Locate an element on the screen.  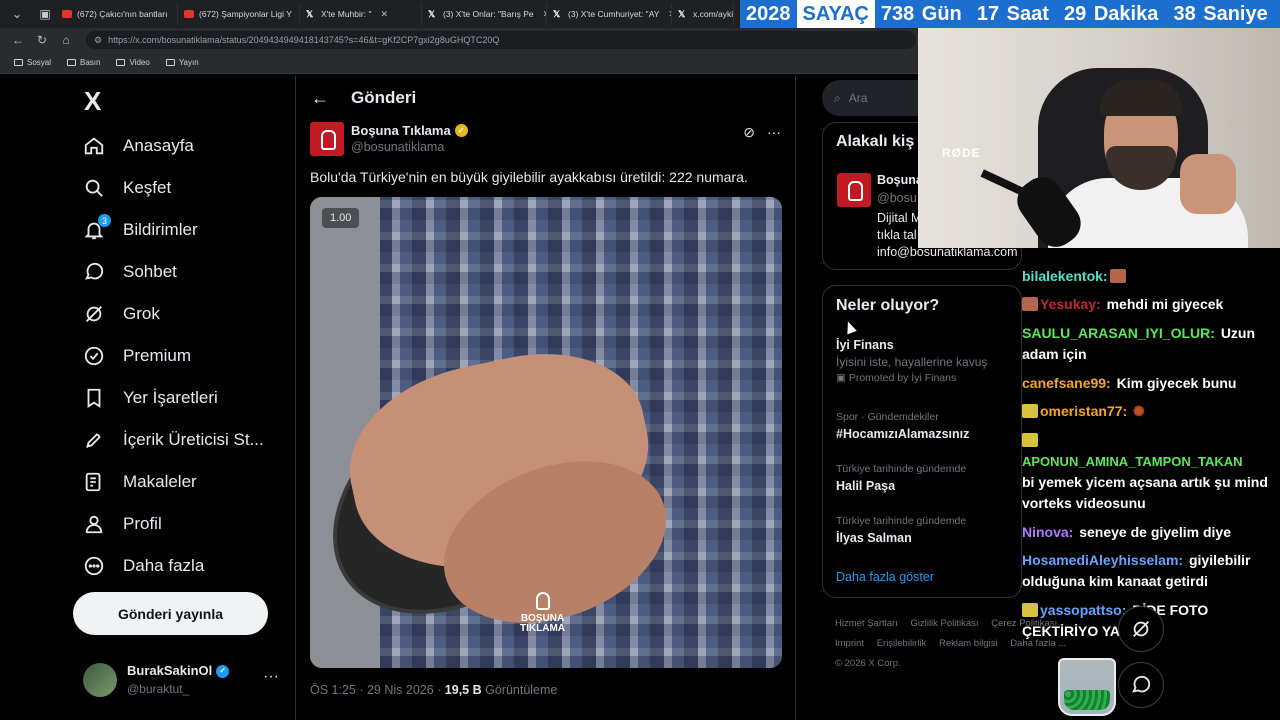
account-switcher: BurakSakinOl ✓ @buraktut_ ··· is located at coordinates (183, 680).